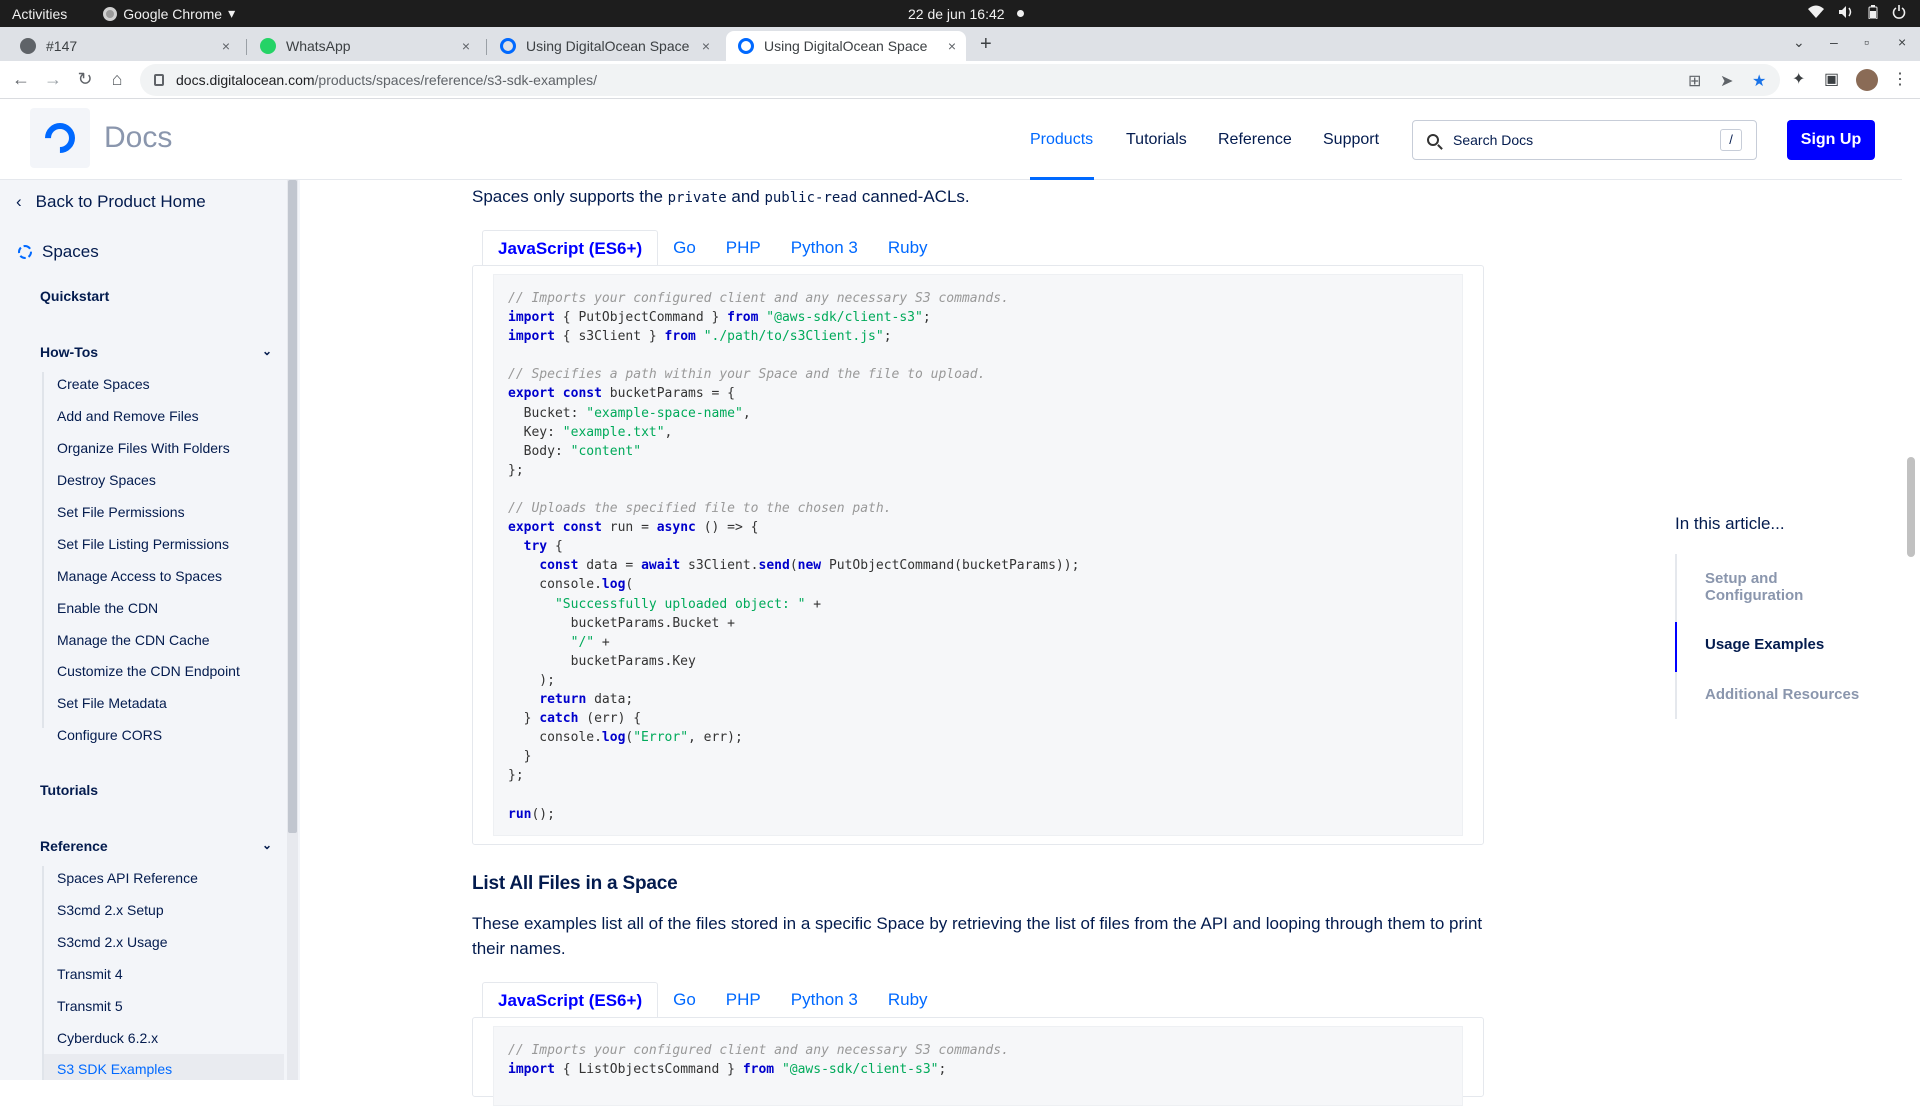  What do you see at coordinates (1799, 42) in the screenshot?
I see `tab-search-icon: ⌄` at bounding box center [1799, 42].